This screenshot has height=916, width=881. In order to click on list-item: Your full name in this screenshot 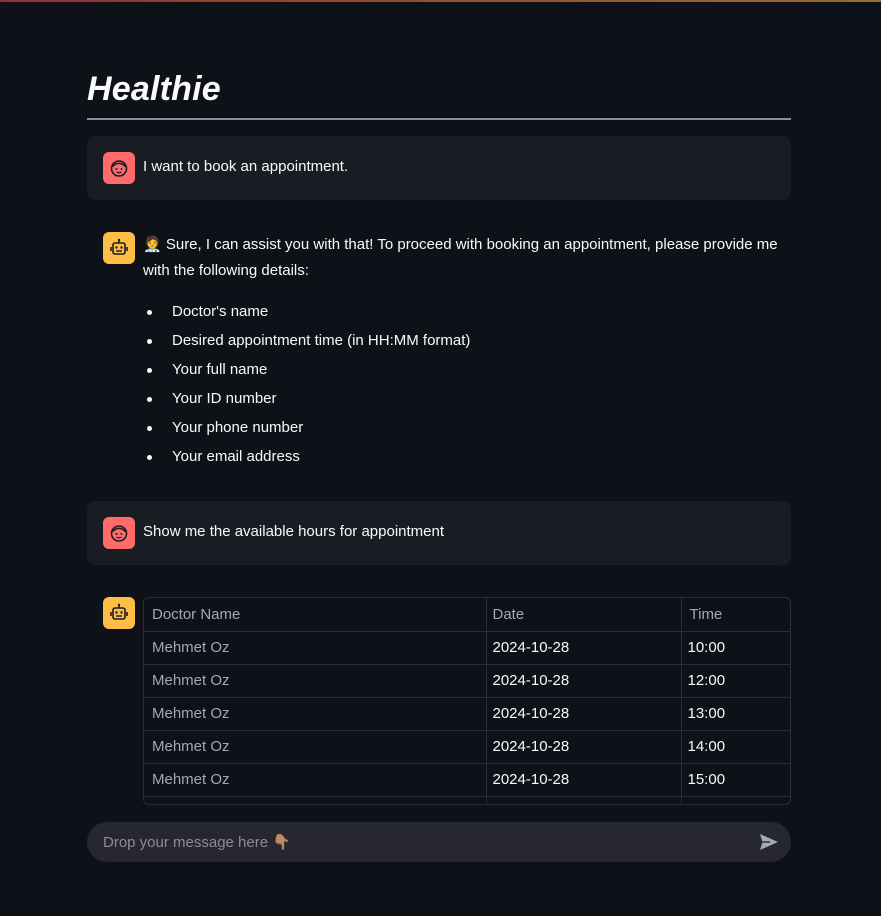, I will do `click(306, 373)`.